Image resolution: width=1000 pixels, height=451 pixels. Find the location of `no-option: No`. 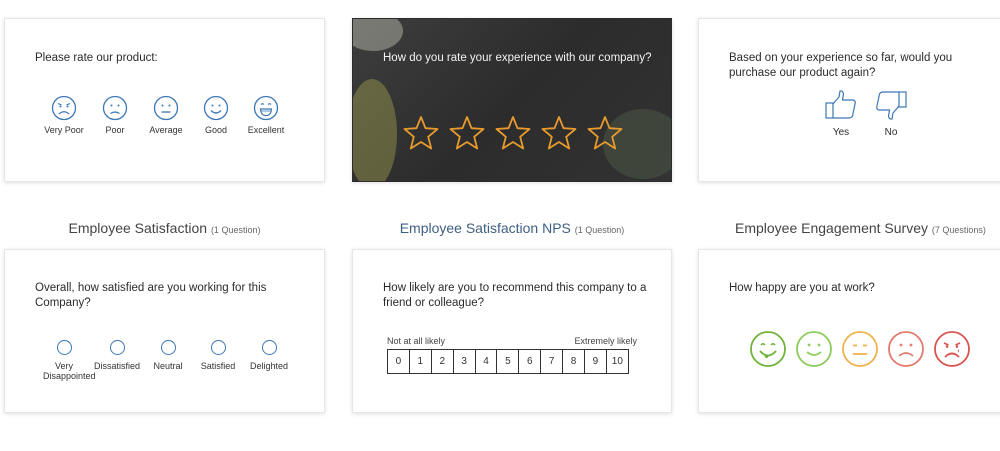

no-option: No is located at coordinates (891, 113).